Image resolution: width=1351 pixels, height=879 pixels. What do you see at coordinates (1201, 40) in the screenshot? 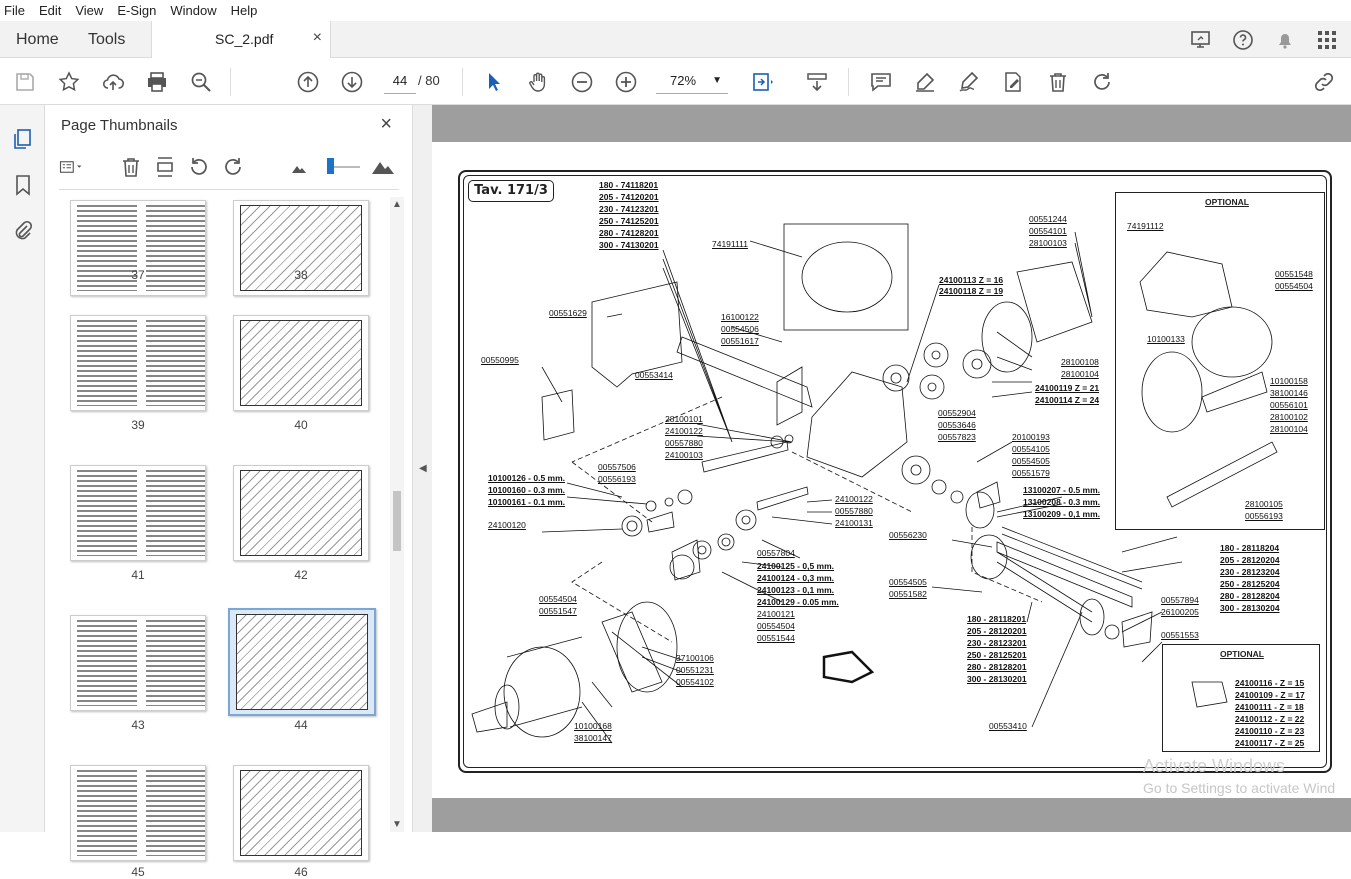
I see `share-screen-icon` at bounding box center [1201, 40].